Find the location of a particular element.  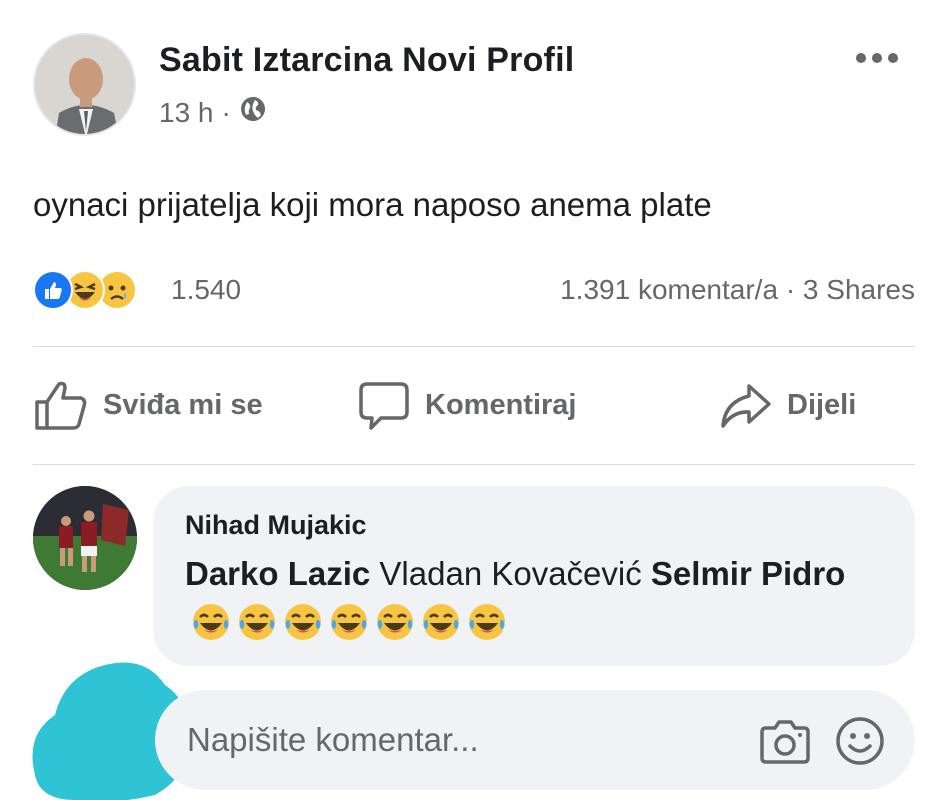

more-dots-icon is located at coordinates (877, 58).